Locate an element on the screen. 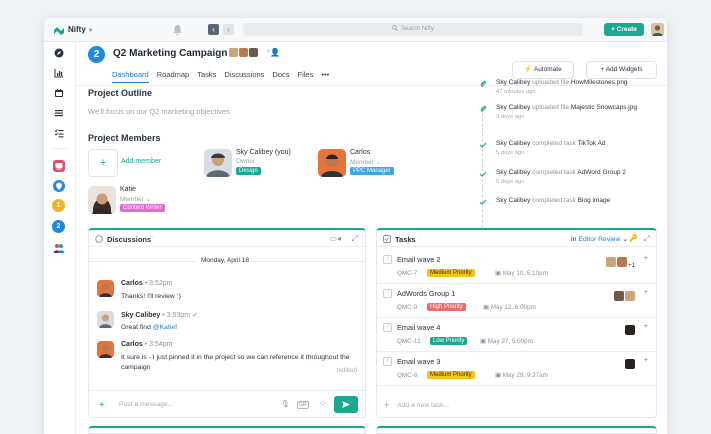 Image resolution: width=711 pixels, height=434 pixels. chevron-down-icon: ⌄ is located at coordinates (148, 199).